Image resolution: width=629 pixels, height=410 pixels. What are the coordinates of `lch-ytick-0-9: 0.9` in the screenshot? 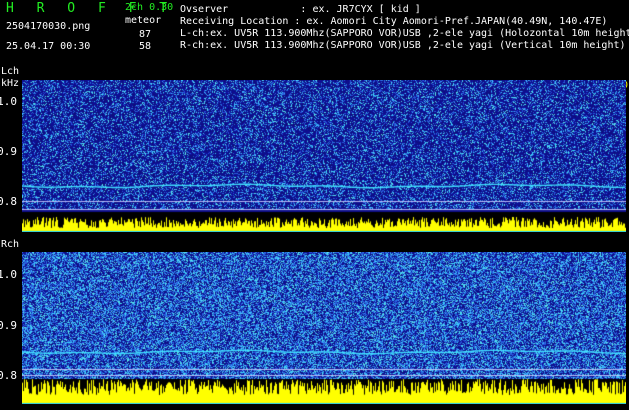 It's located at (8, 151).